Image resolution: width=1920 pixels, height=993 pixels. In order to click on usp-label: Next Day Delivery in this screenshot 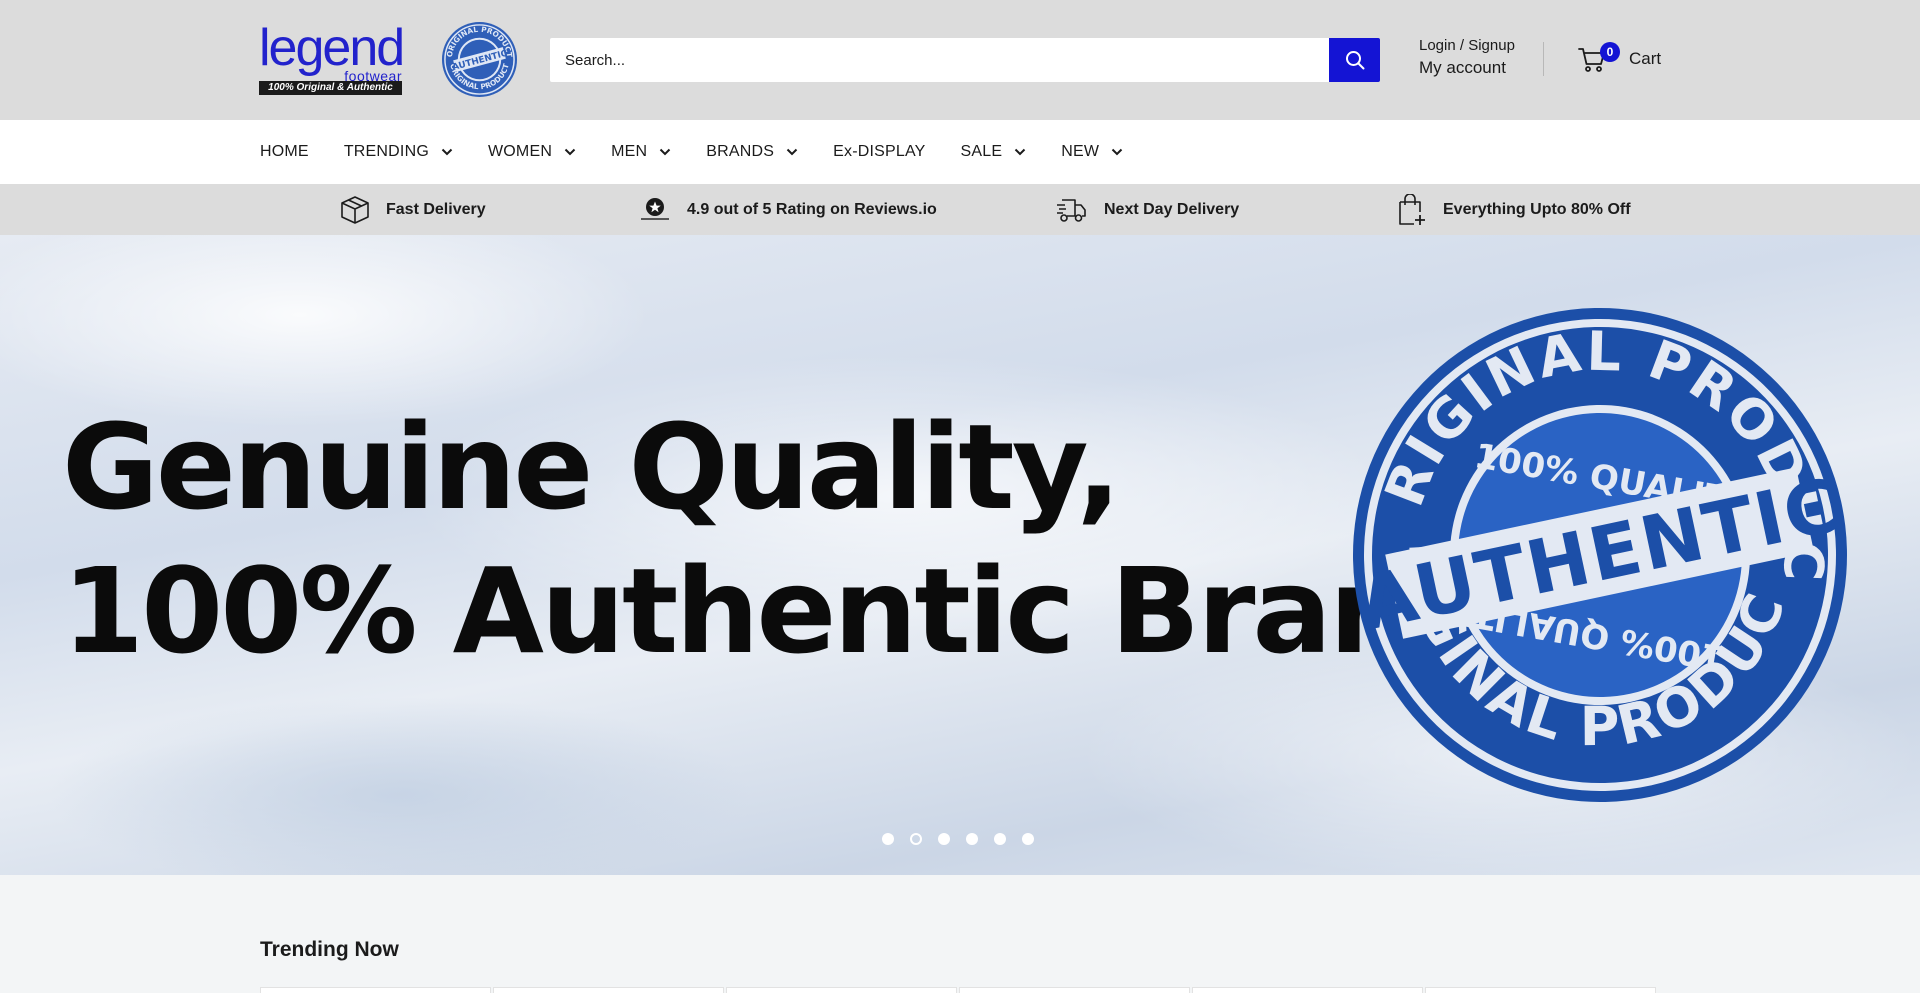, I will do `click(1172, 209)`.